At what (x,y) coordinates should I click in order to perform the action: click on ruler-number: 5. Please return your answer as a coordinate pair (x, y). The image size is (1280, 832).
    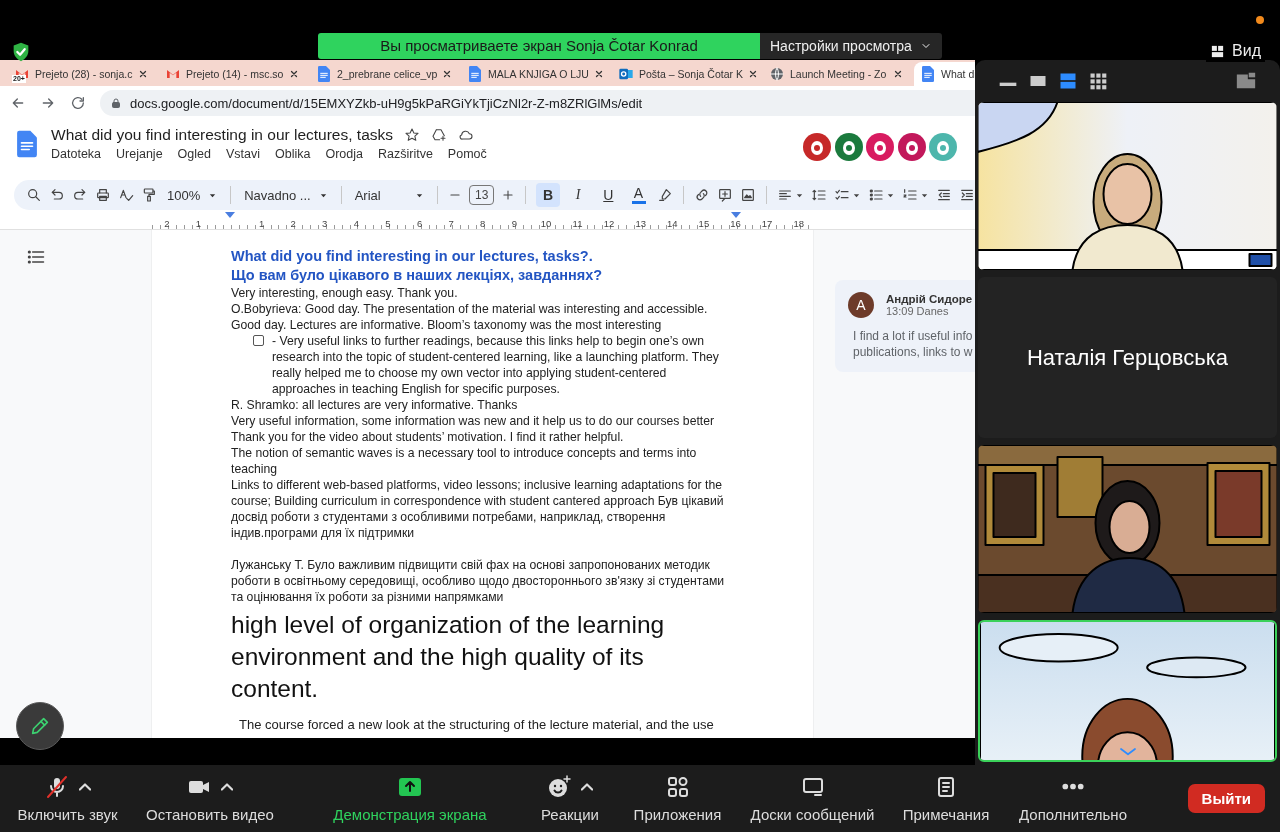
    Looking at the image, I should click on (388, 223).